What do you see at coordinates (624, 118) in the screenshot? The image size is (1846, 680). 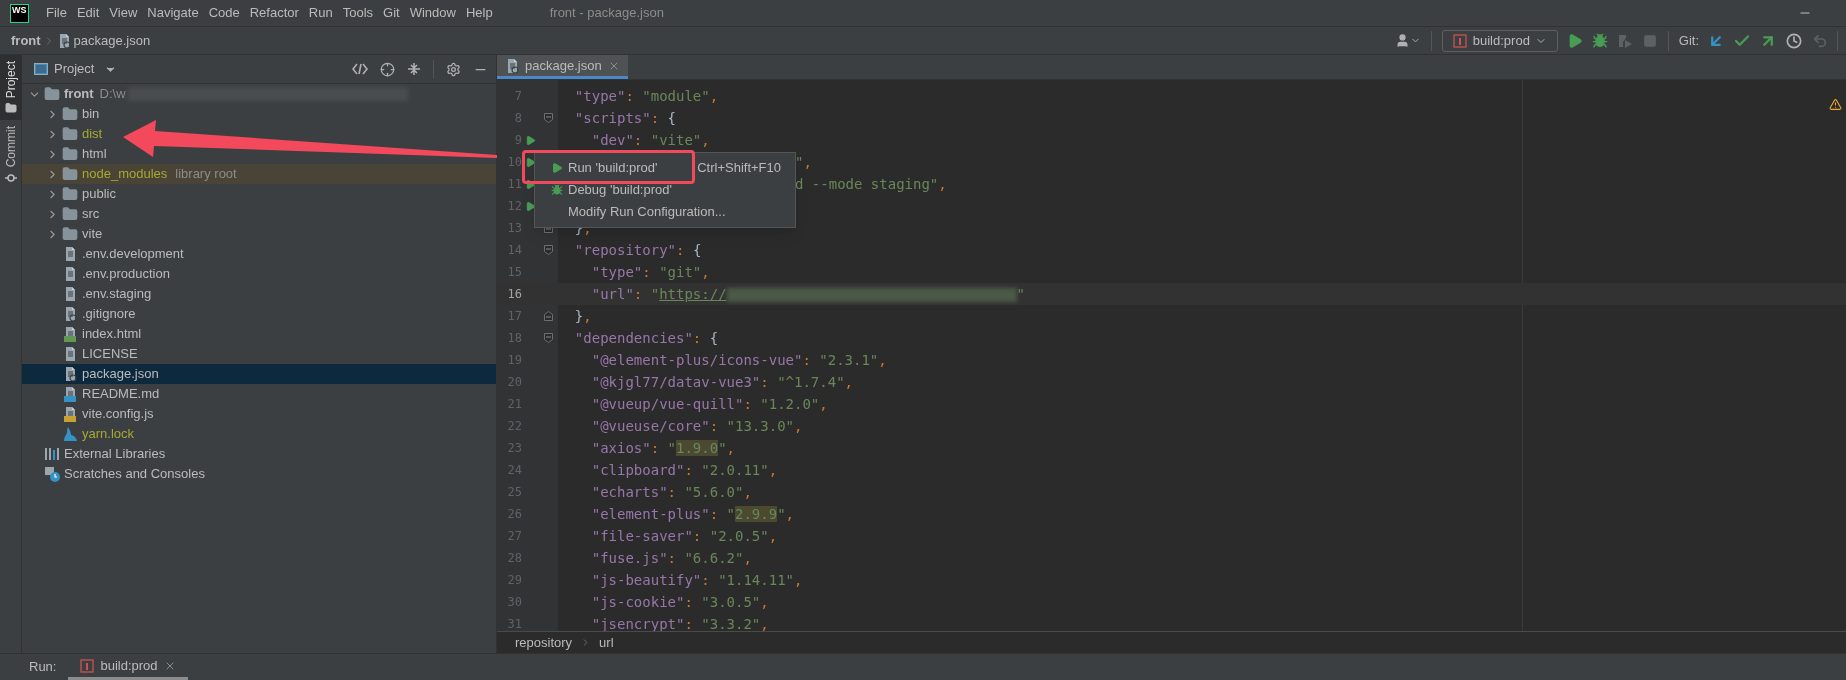 I see `code-line: "scripts": {` at bounding box center [624, 118].